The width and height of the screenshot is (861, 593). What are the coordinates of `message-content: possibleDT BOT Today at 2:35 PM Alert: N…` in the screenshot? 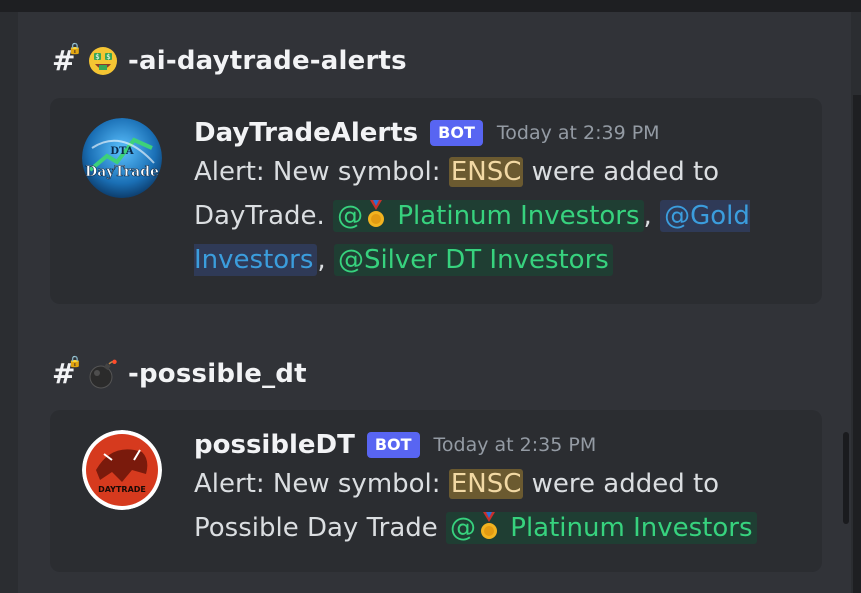 It's located at (498, 489).